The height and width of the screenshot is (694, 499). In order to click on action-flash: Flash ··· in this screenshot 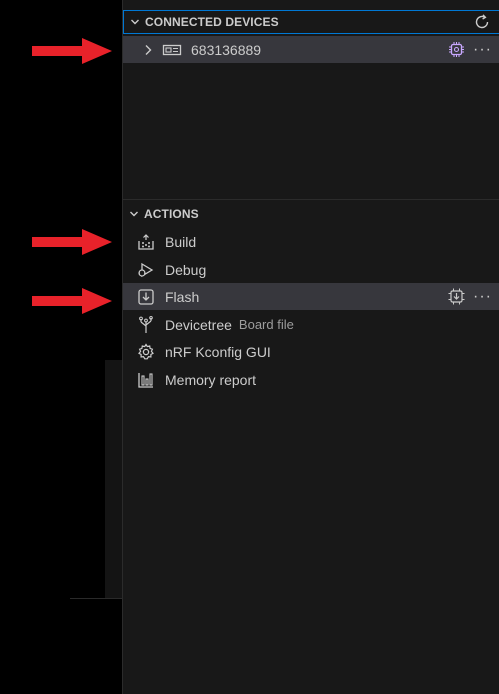, I will do `click(311, 296)`.